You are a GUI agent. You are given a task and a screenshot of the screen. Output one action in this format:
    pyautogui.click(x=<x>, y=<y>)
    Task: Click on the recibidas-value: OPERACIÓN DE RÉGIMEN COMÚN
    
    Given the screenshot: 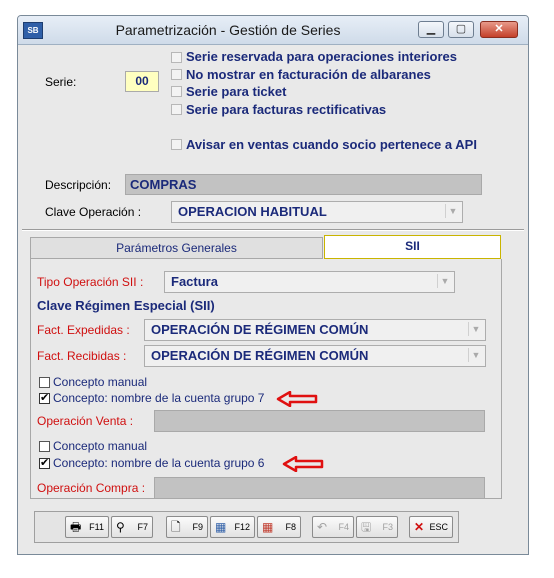 What is the action you would take?
    pyautogui.click(x=260, y=355)
    